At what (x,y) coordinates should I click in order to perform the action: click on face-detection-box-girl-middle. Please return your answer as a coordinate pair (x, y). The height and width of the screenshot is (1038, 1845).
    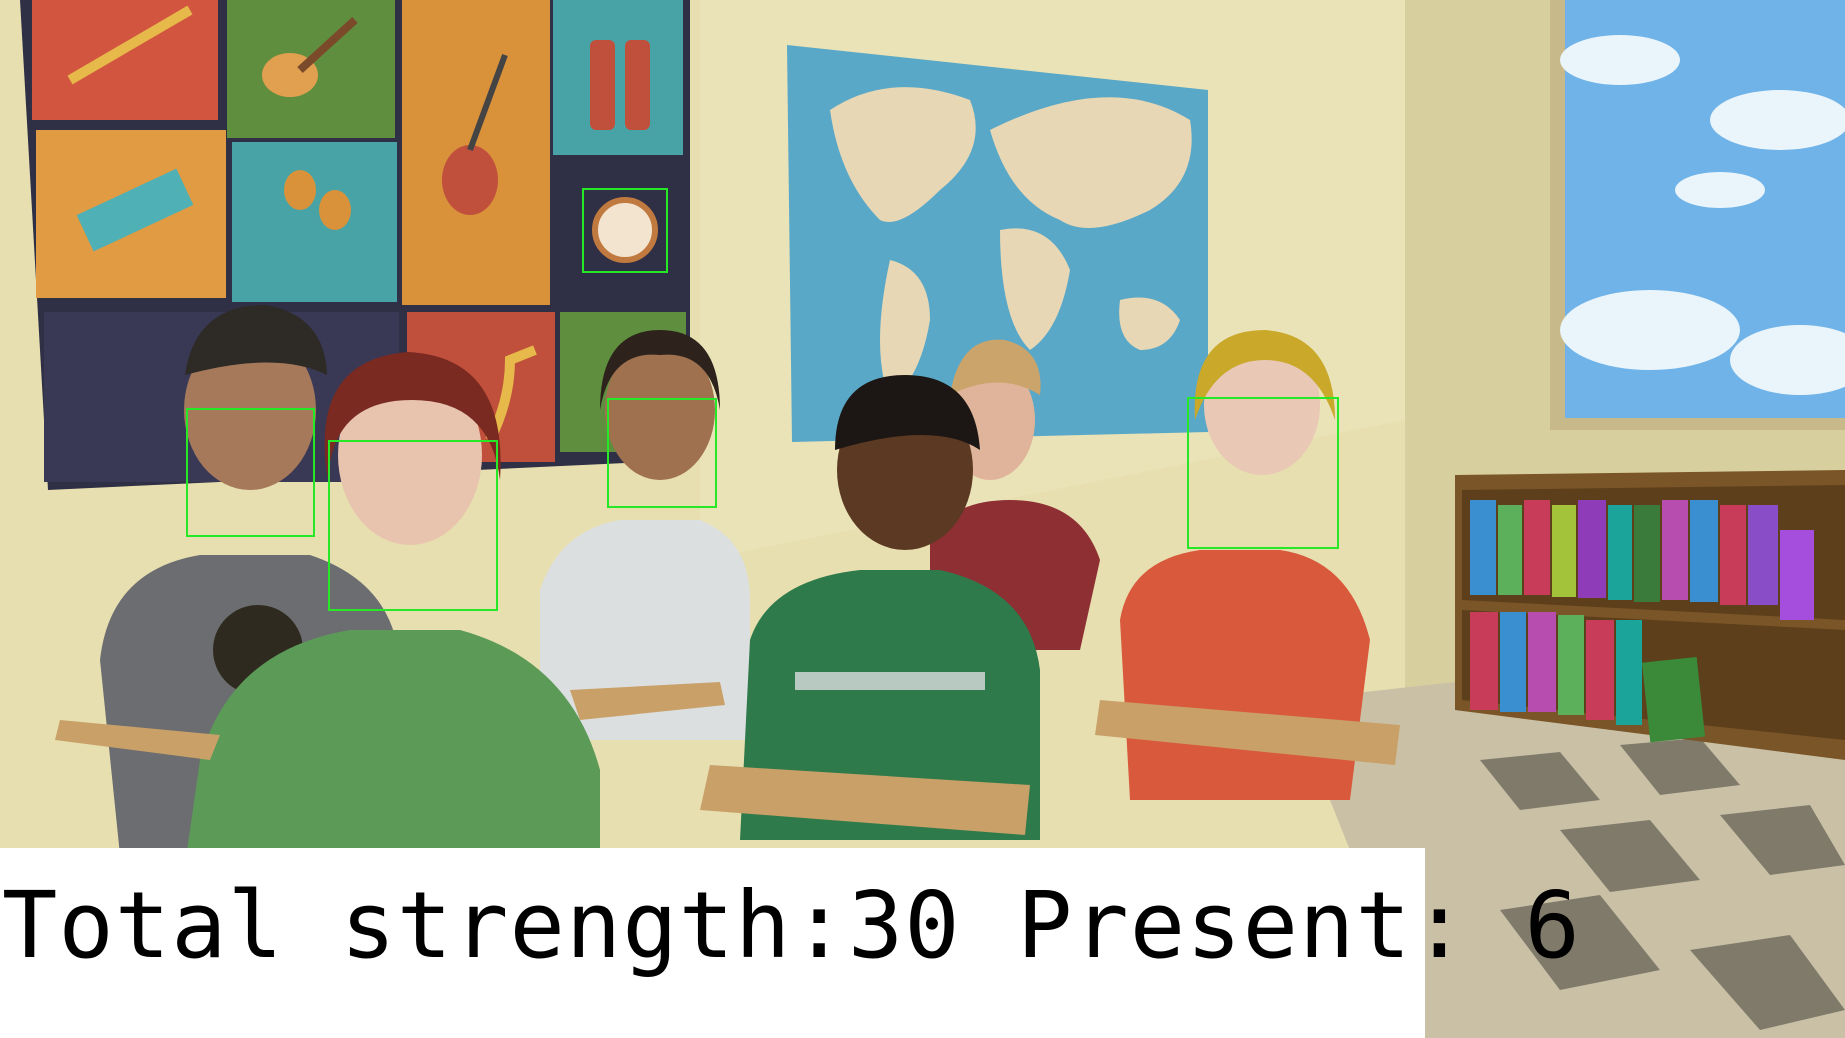
    Looking at the image, I should click on (662, 453).